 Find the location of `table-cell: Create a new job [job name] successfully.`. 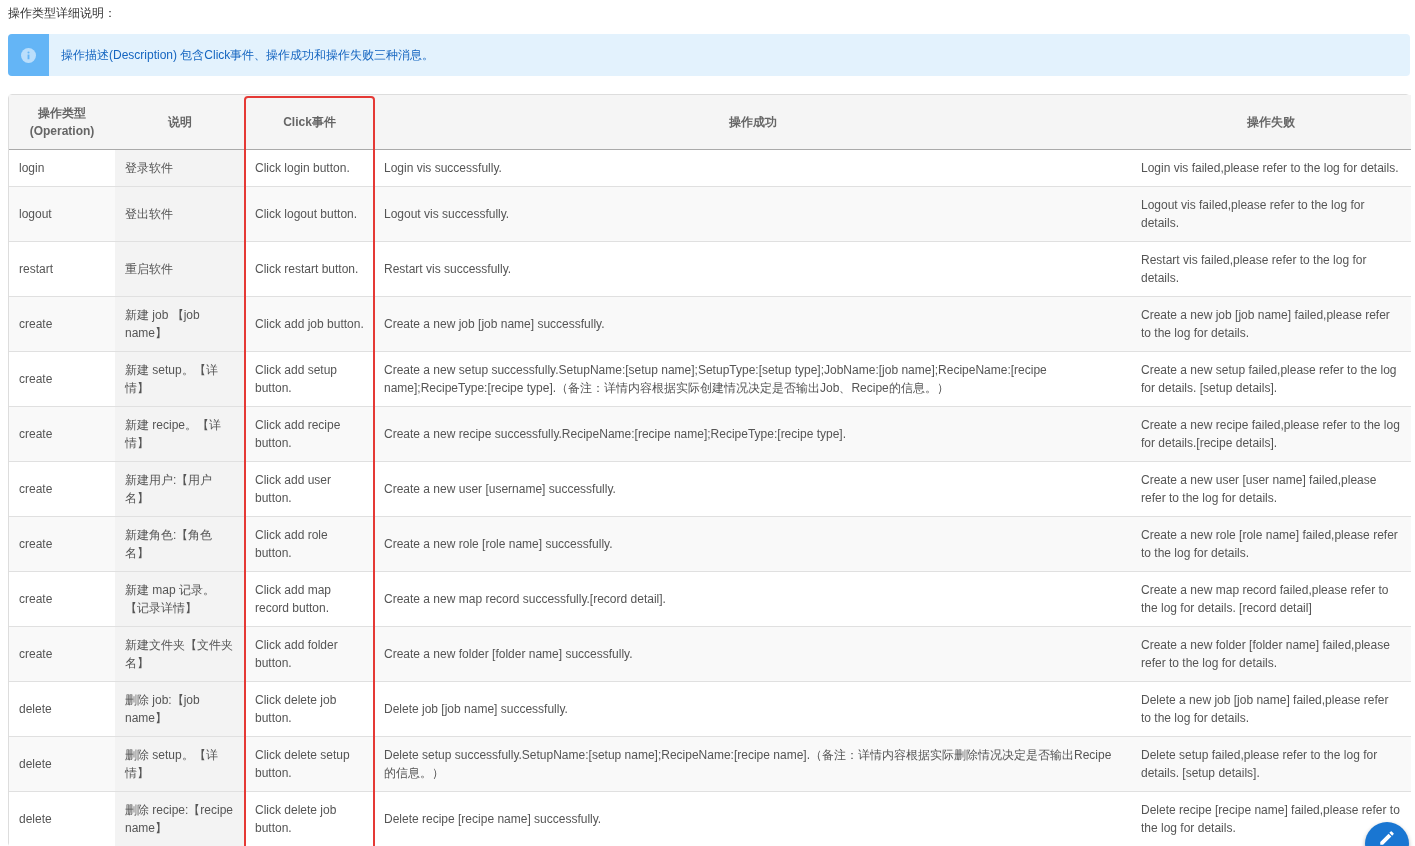

table-cell: Create a new job [job name] successfully. is located at coordinates (752, 324).